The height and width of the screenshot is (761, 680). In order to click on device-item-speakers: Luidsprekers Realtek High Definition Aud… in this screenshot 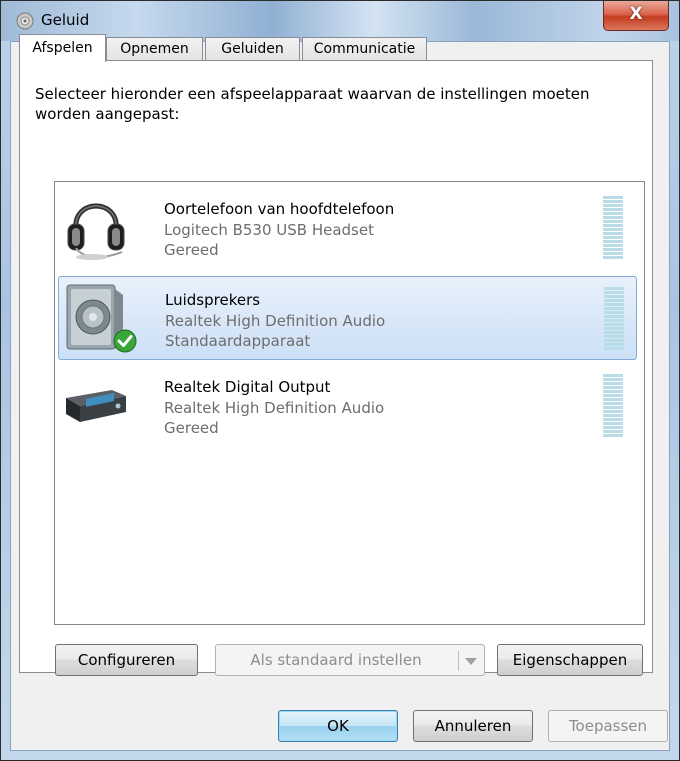, I will do `click(347, 318)`.